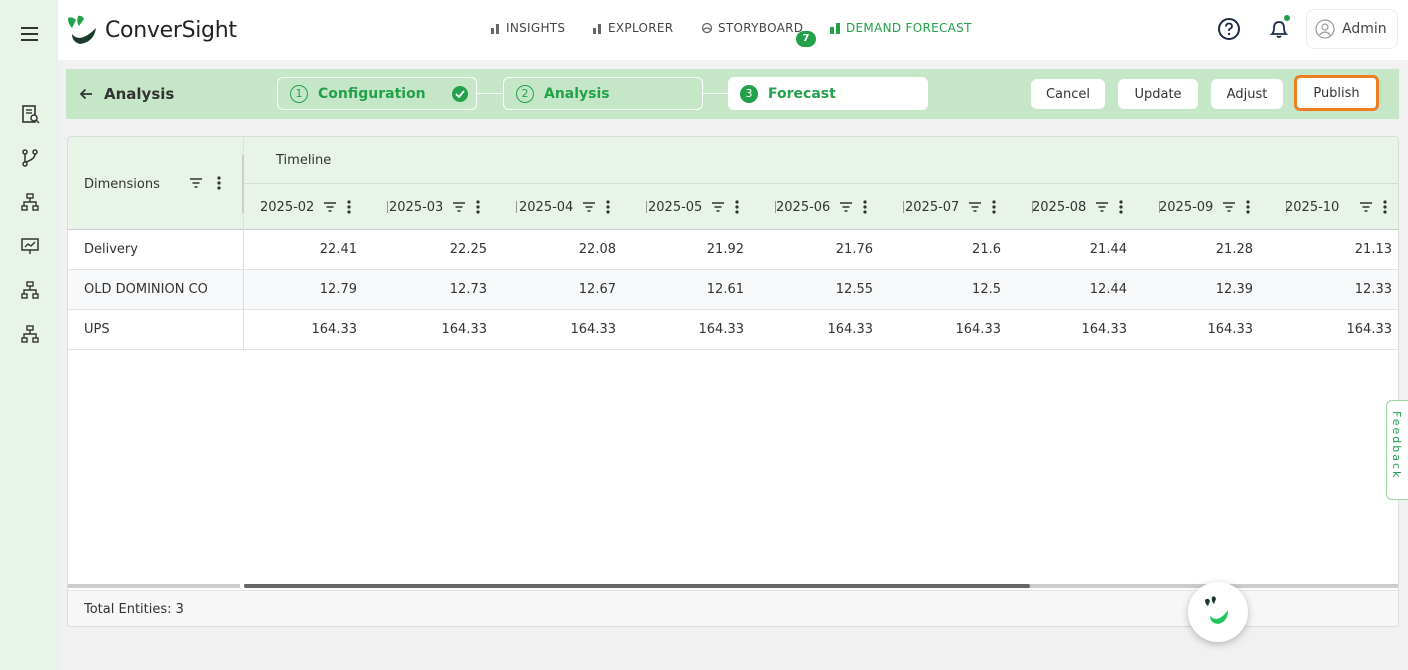 Image resolution: width=1408 pixels, height=670 pixels. I want to click on value-cell: 12.61, so click(689, 289).